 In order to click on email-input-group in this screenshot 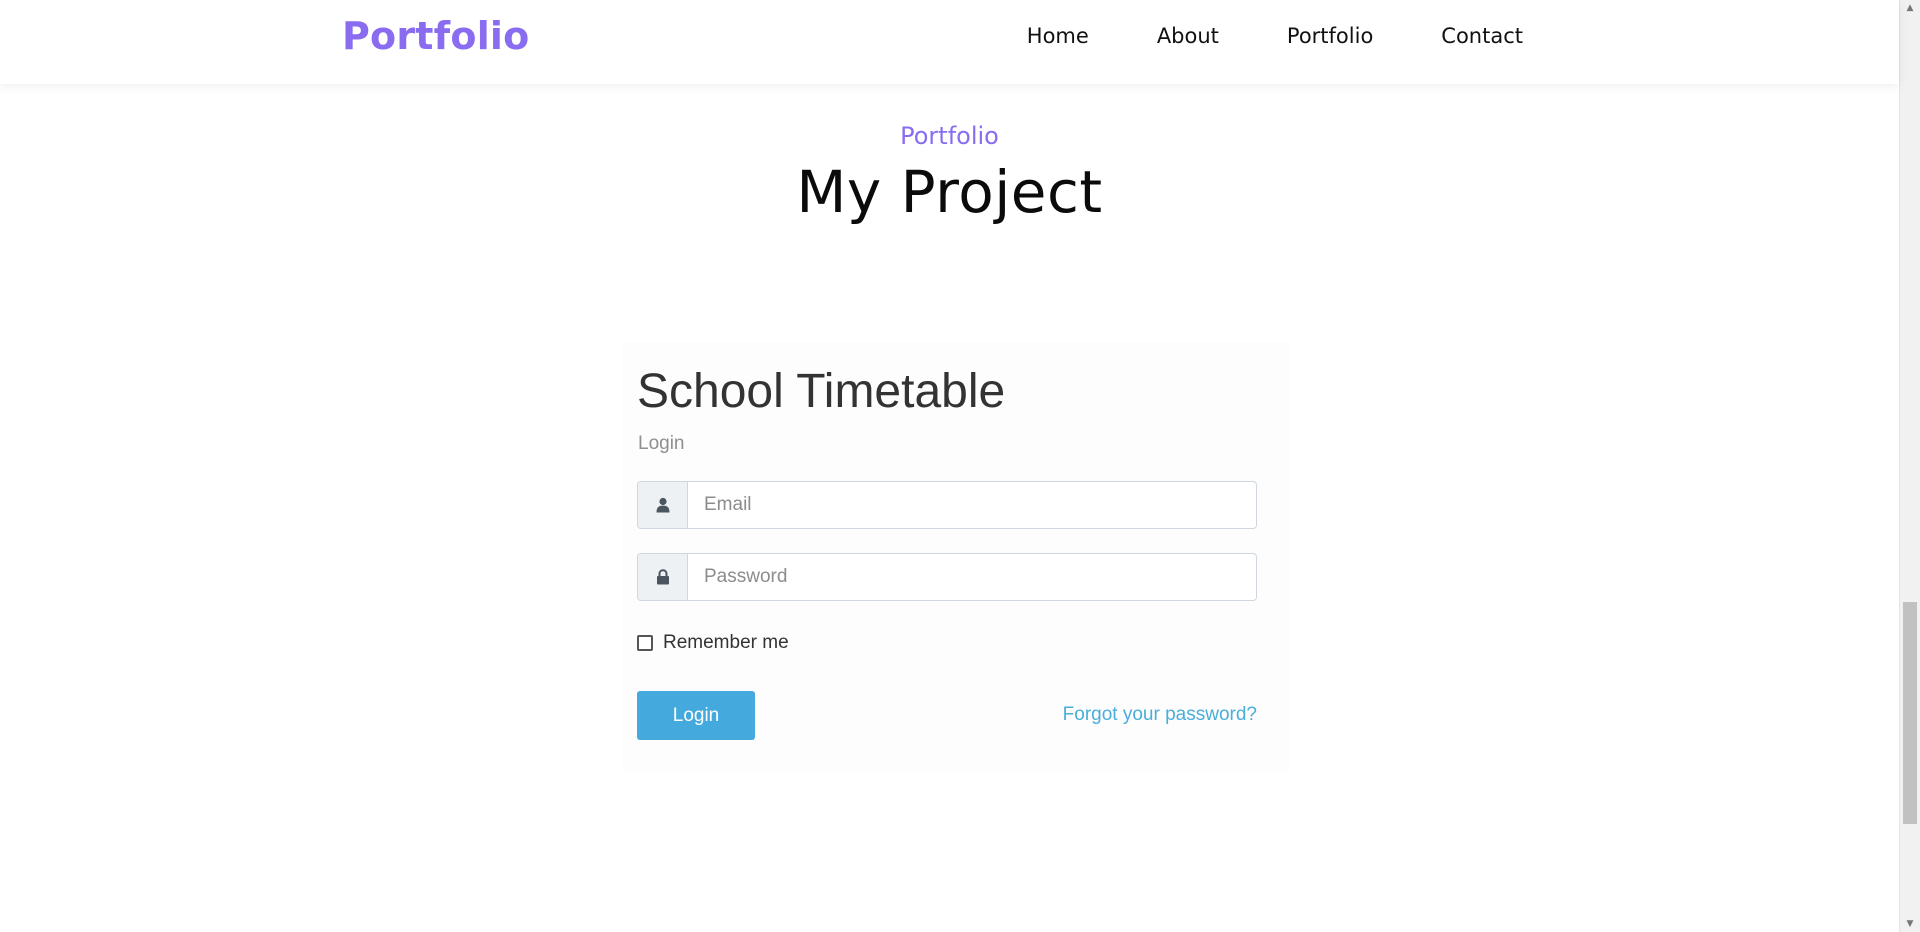, I will do `click(947, 505)`.